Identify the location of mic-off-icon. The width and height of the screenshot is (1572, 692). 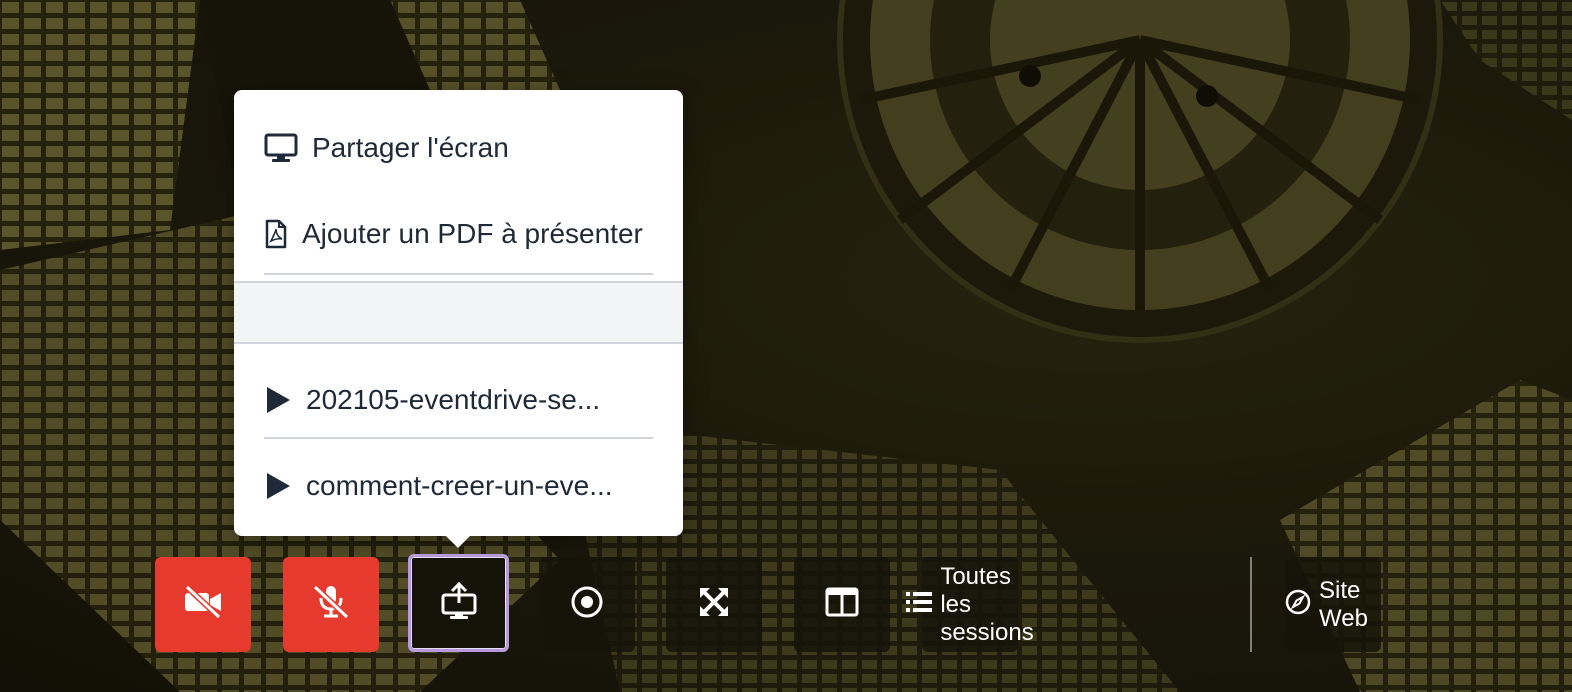
(331, 604).